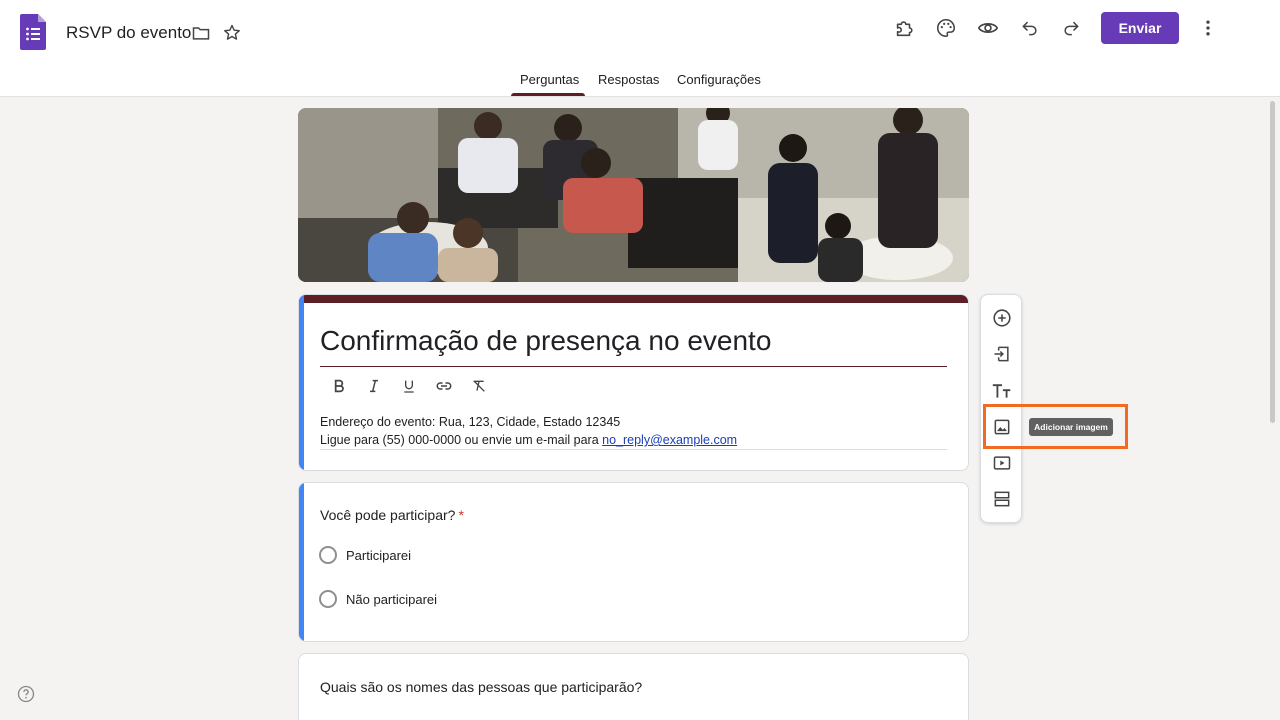 The width and height of the screenshot is (1280, 720). Describe the element at coordinates (1002, 463) in the screenshot. I see `add-video-icon` at that location.